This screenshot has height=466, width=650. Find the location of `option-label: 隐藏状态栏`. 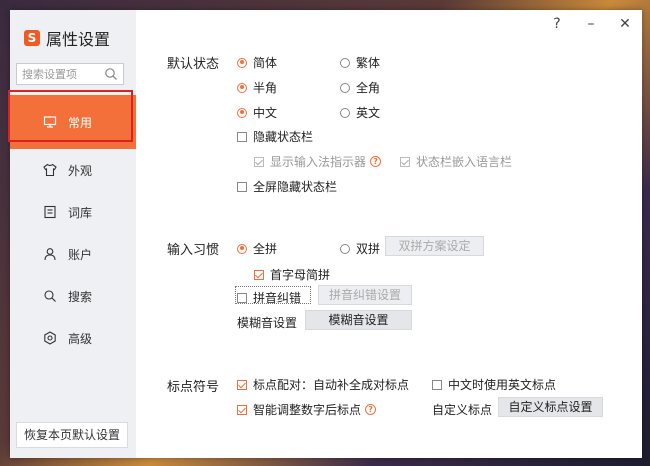

option-label: 隐藏状态栏 is located at coordinates (283, 137).